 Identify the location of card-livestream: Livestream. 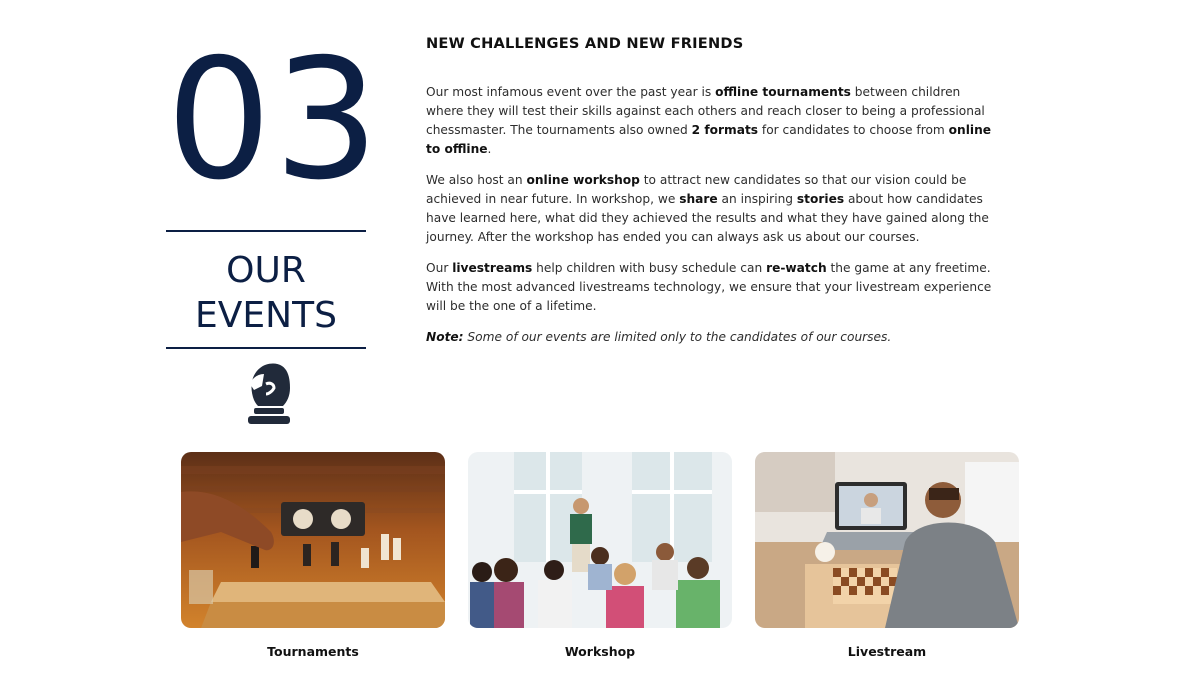
(887, 555).